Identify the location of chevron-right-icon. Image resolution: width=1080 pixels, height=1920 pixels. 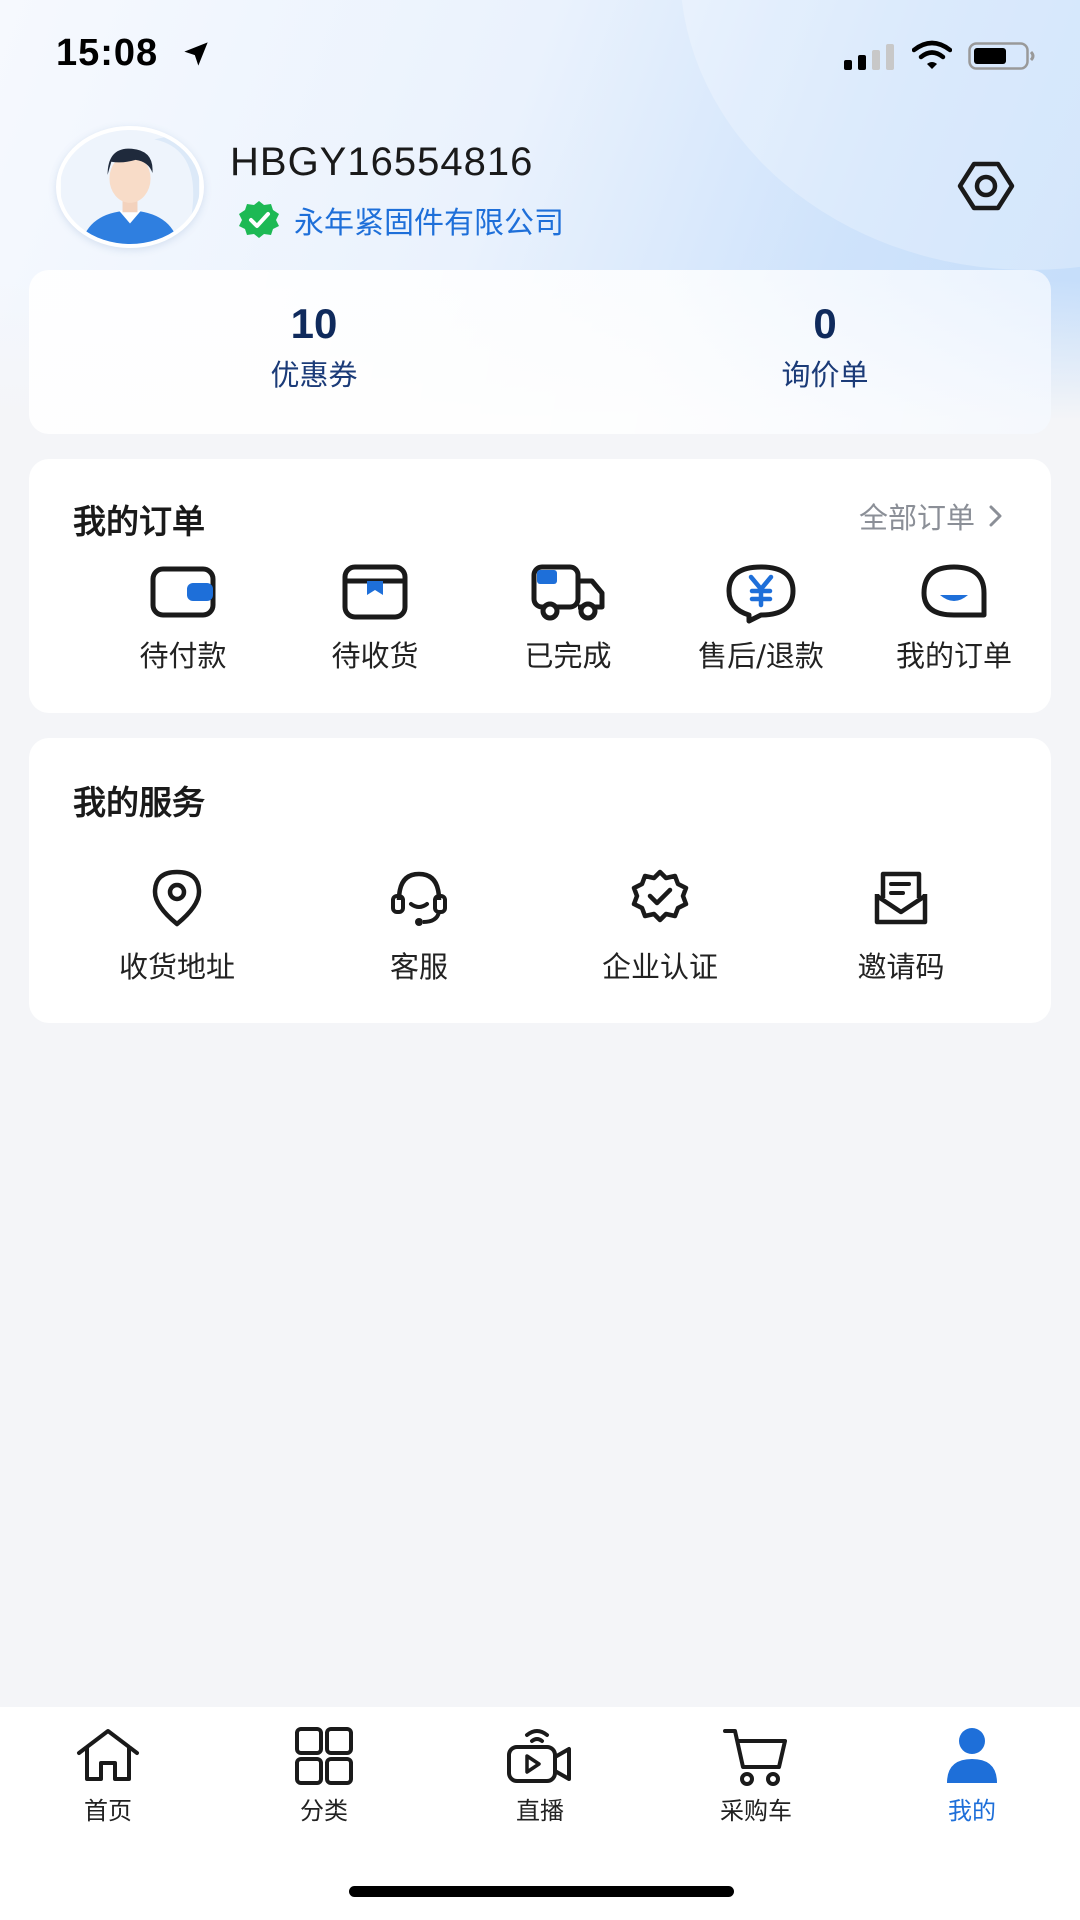
(995, 516).